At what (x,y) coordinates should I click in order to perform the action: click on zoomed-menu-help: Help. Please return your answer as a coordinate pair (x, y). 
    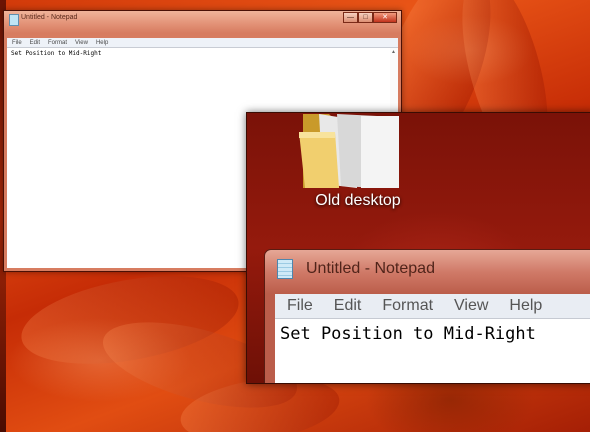
    Looking at the image, I should click on (526, 305).